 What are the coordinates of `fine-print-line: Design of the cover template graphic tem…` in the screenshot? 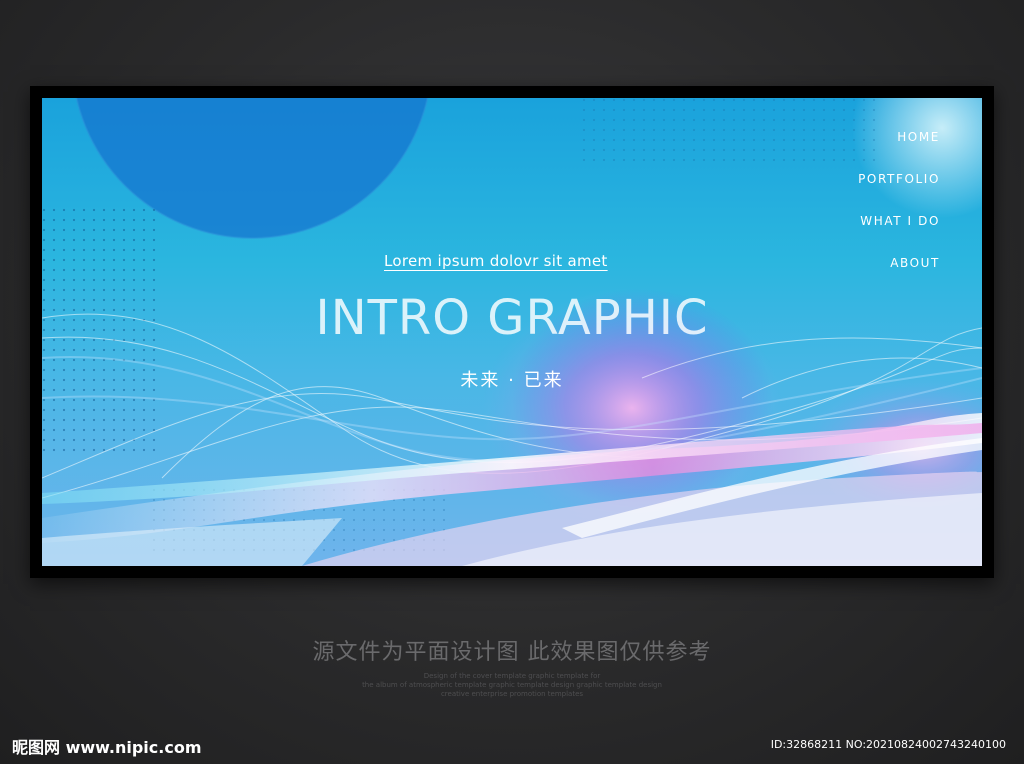 It's located at (512, 676).